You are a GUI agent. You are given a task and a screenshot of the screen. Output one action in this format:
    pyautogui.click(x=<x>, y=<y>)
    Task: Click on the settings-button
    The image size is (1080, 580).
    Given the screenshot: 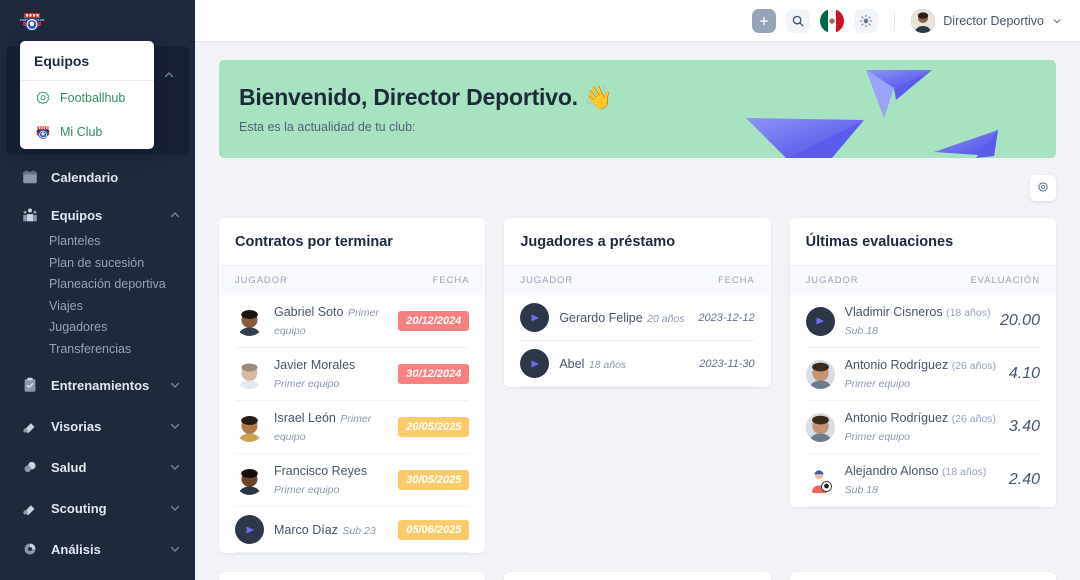 What is the action you would take?
    pyautogui.click(x=1043, y=188)
    